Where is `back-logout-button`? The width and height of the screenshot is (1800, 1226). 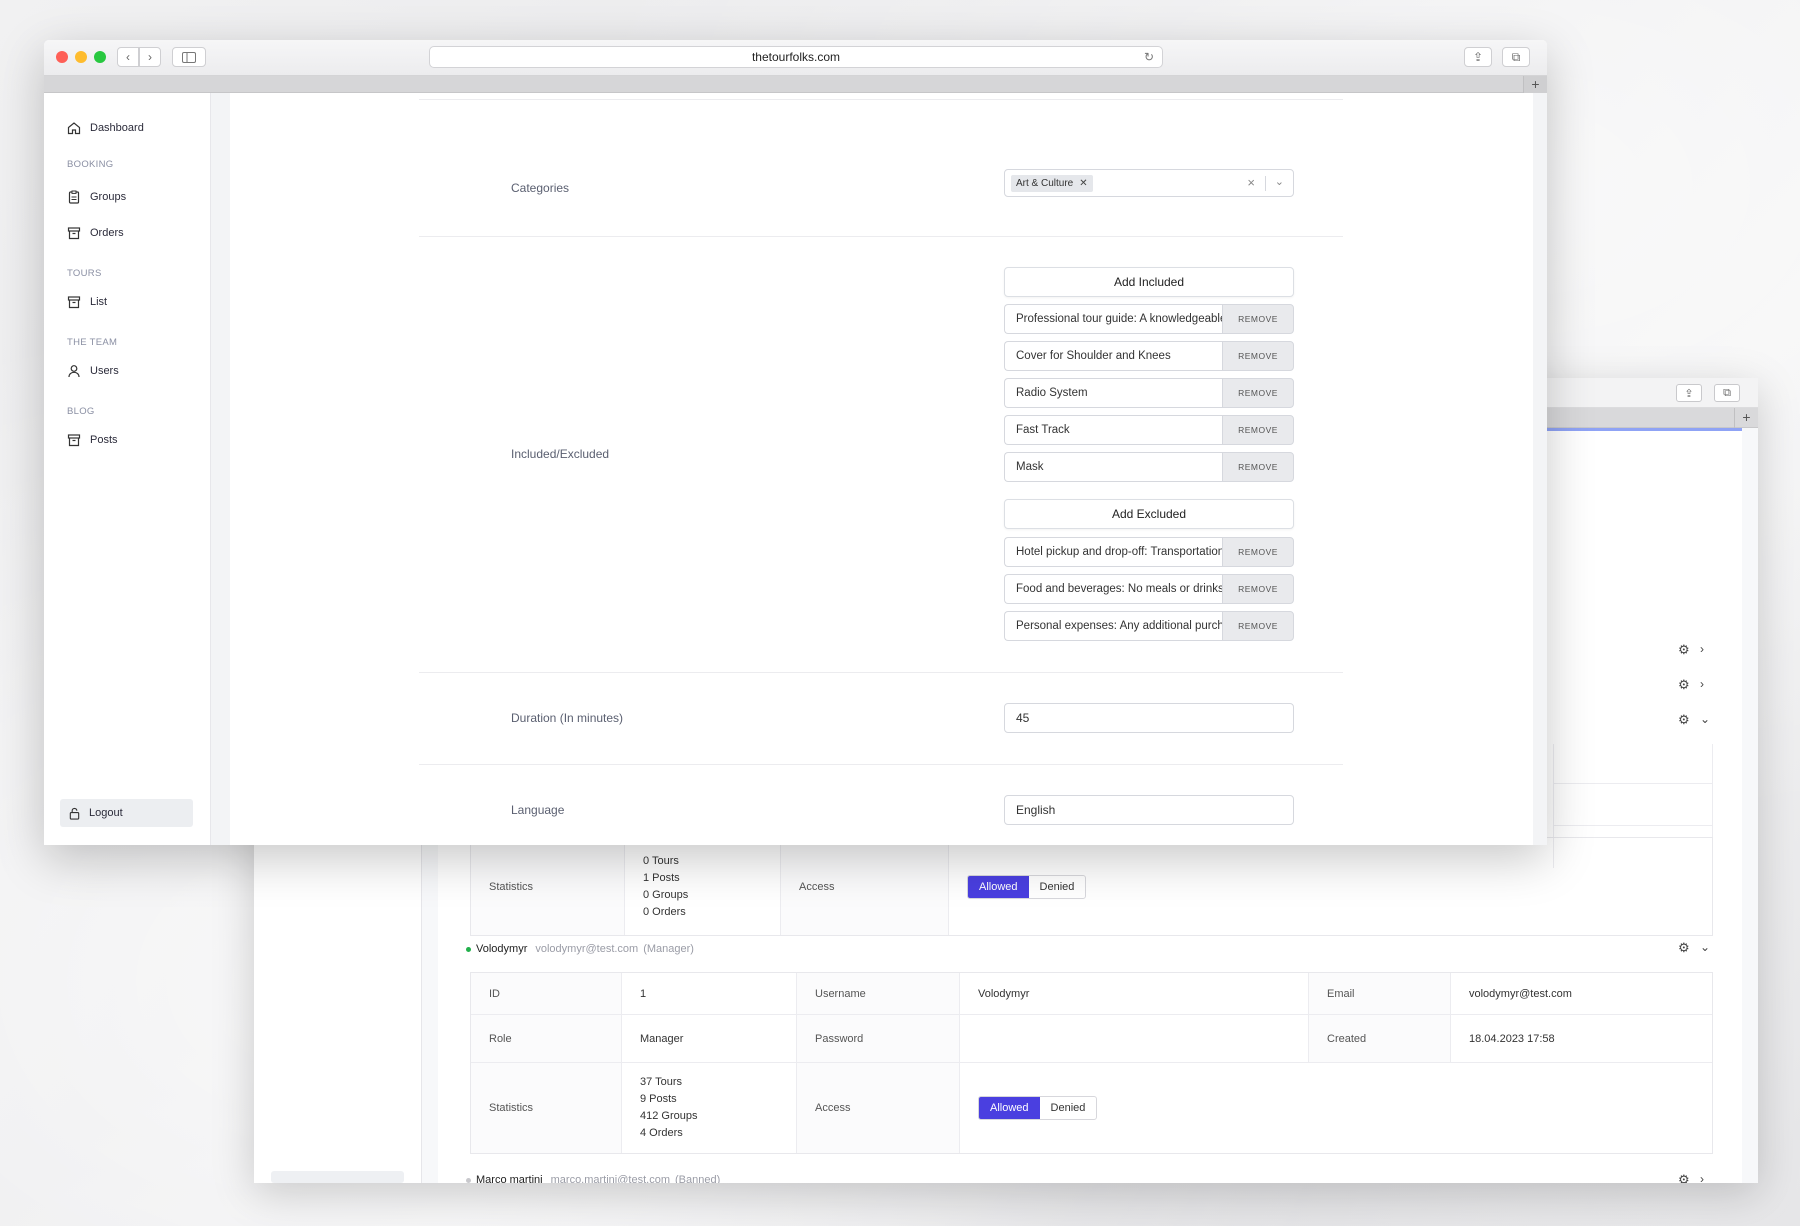
back-logout-button is located at coordinates (337, 1177).